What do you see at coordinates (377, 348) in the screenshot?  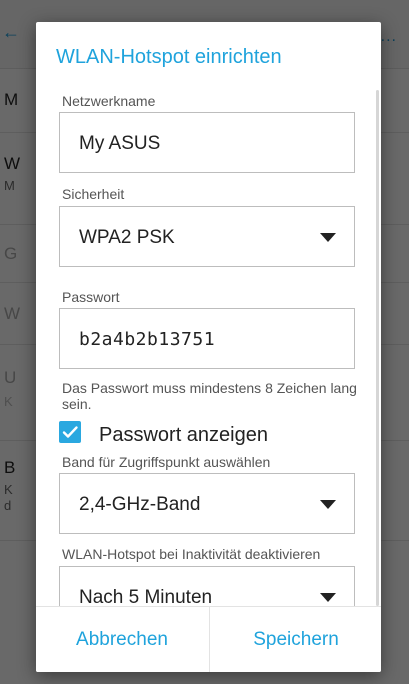 I see `scrollbar` at bounding box center [377, 348].